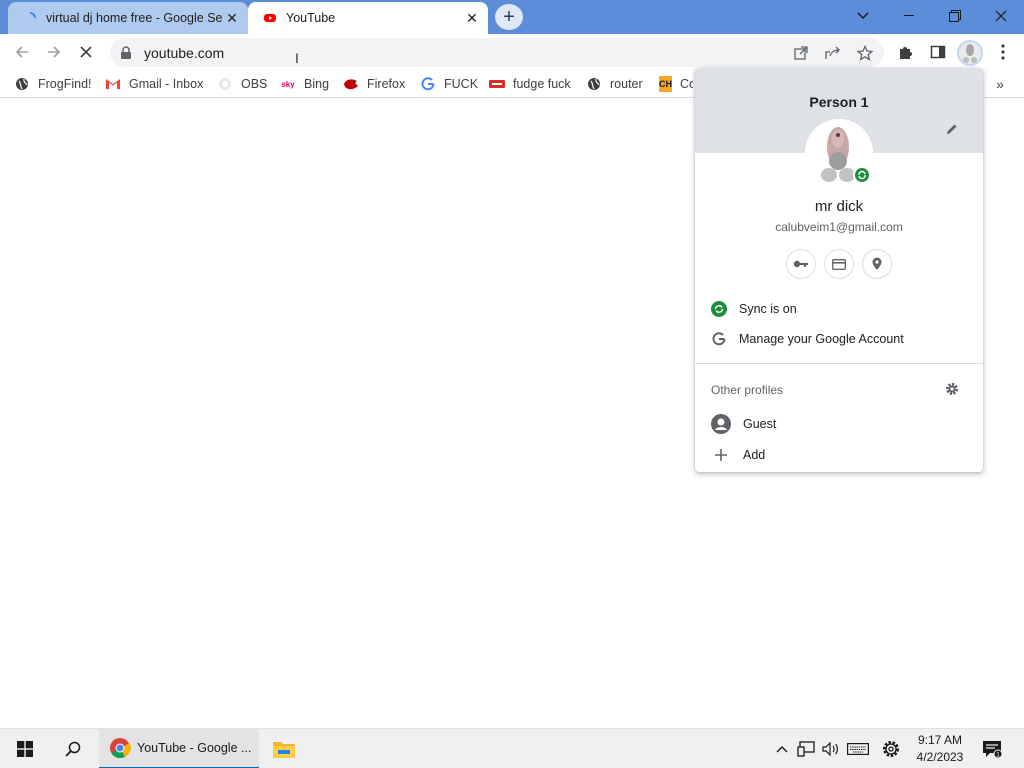 The image size is (1024, 768). I want to click on bookmark-obs: OBS, so click(242, 84).